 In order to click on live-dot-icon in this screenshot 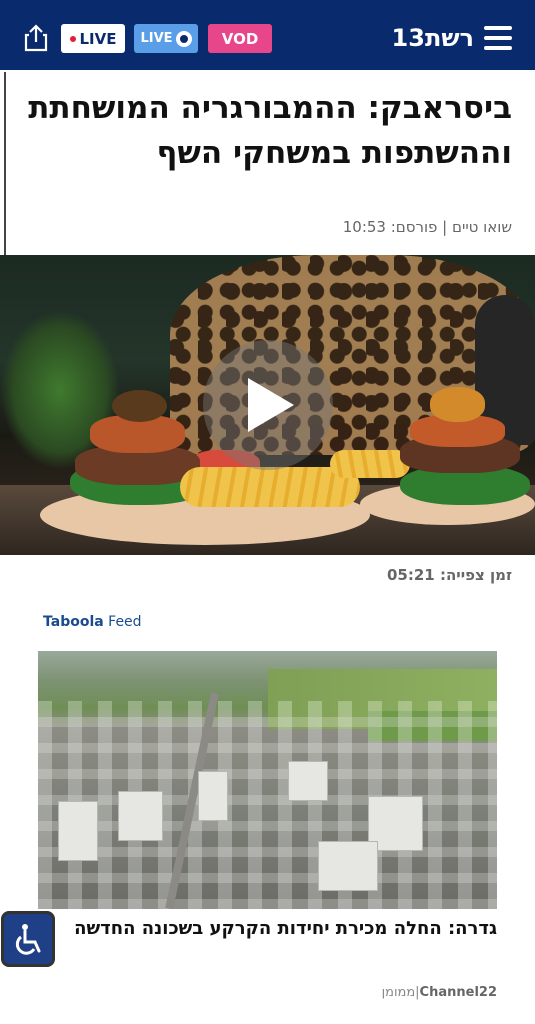, I will do `click(72, 38)`.